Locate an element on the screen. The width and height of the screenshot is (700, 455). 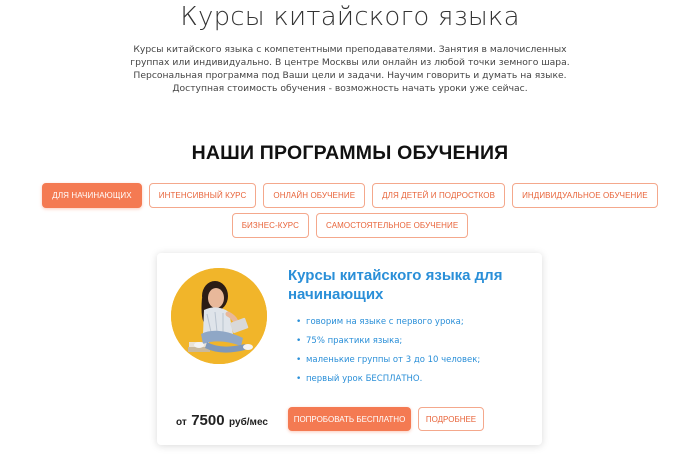
price-unit: руб/мес is located at coordinates (248, 422).